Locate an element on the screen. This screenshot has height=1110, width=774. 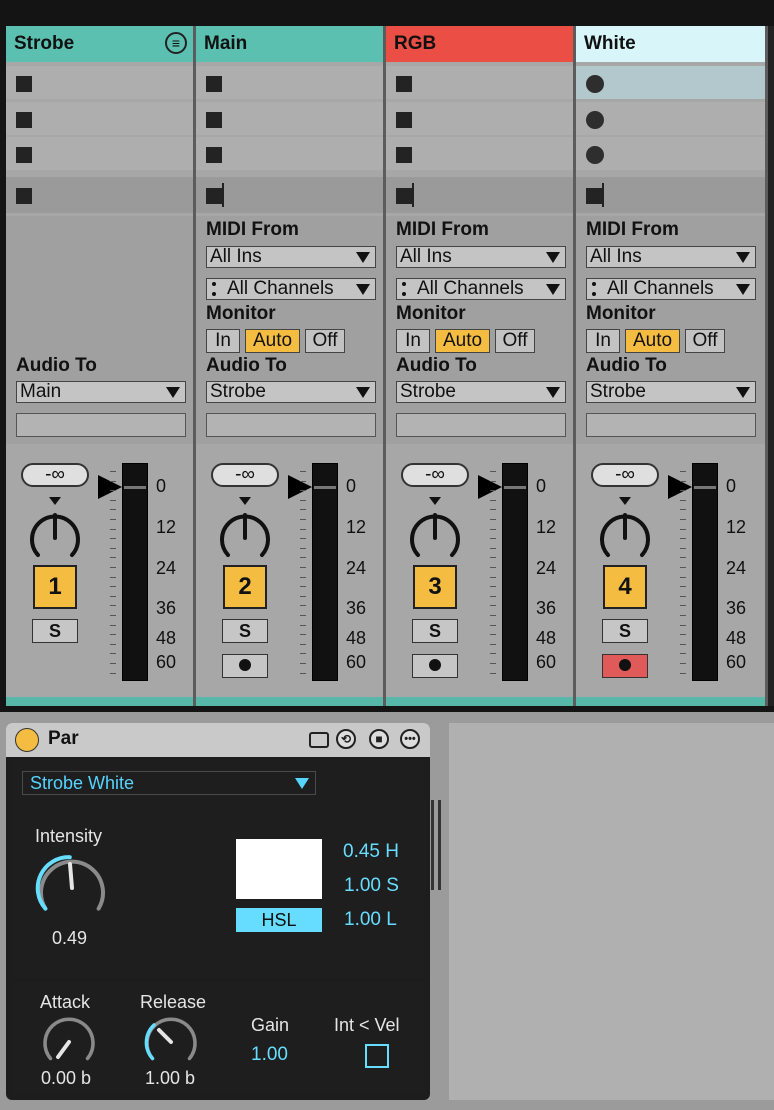
gain-value: 1.00 is located at coordinates (269, 1055).